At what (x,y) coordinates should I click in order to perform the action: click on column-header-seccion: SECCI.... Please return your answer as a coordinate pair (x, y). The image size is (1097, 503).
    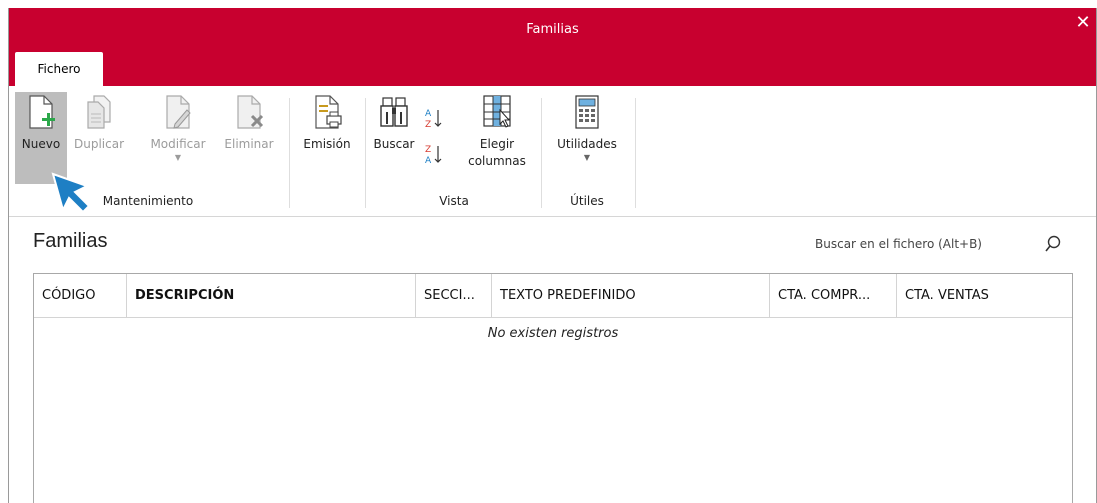
    Looking at the image, I should click on (454, 295).